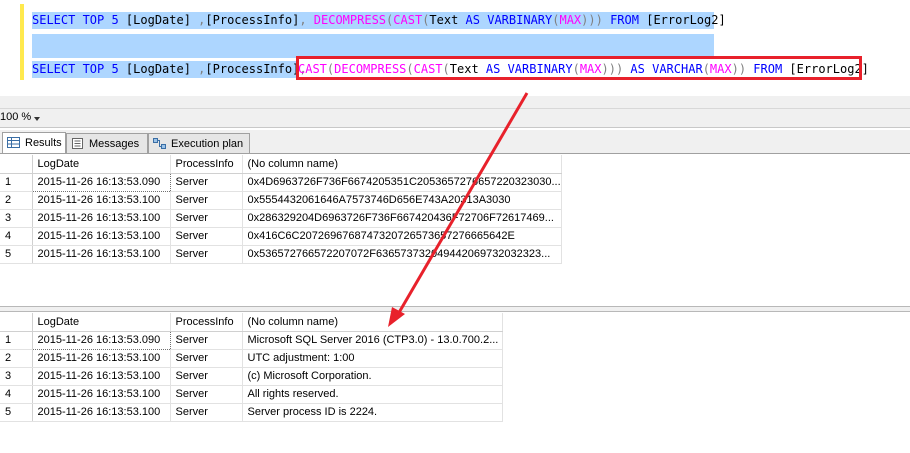  I want to click on table-cell: All rights reserved., so click(372, 394).